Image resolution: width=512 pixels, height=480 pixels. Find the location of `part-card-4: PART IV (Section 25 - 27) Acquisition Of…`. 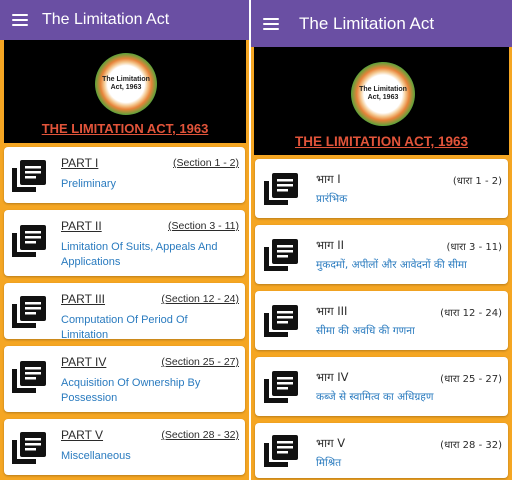

part-card-4: PART IV (Section 25 - 27) Acquisition Of… is located at coordinates (124, 379).